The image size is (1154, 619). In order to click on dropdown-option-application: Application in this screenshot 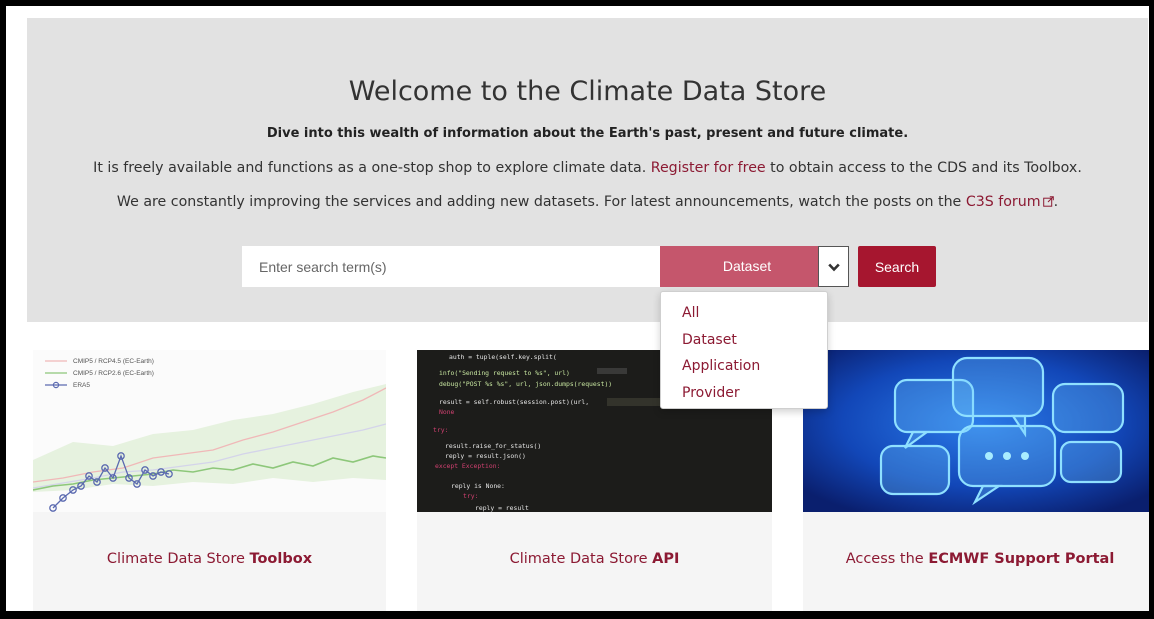, I will do `click(744, 366)`.